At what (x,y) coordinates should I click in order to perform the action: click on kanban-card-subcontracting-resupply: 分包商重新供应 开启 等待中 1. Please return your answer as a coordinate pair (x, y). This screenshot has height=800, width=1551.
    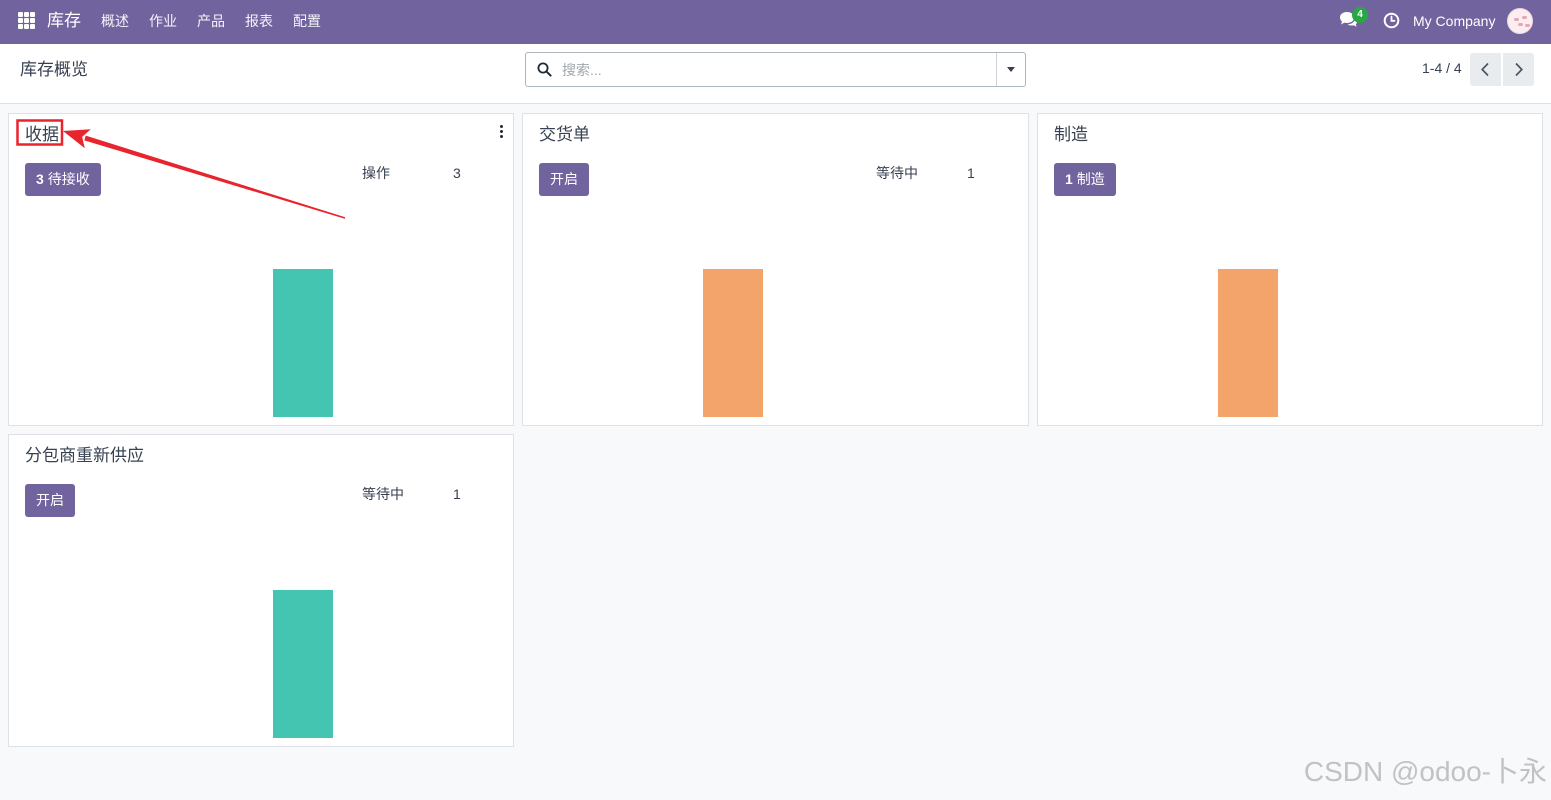
    Looking at the image, I should click on (261, 590).